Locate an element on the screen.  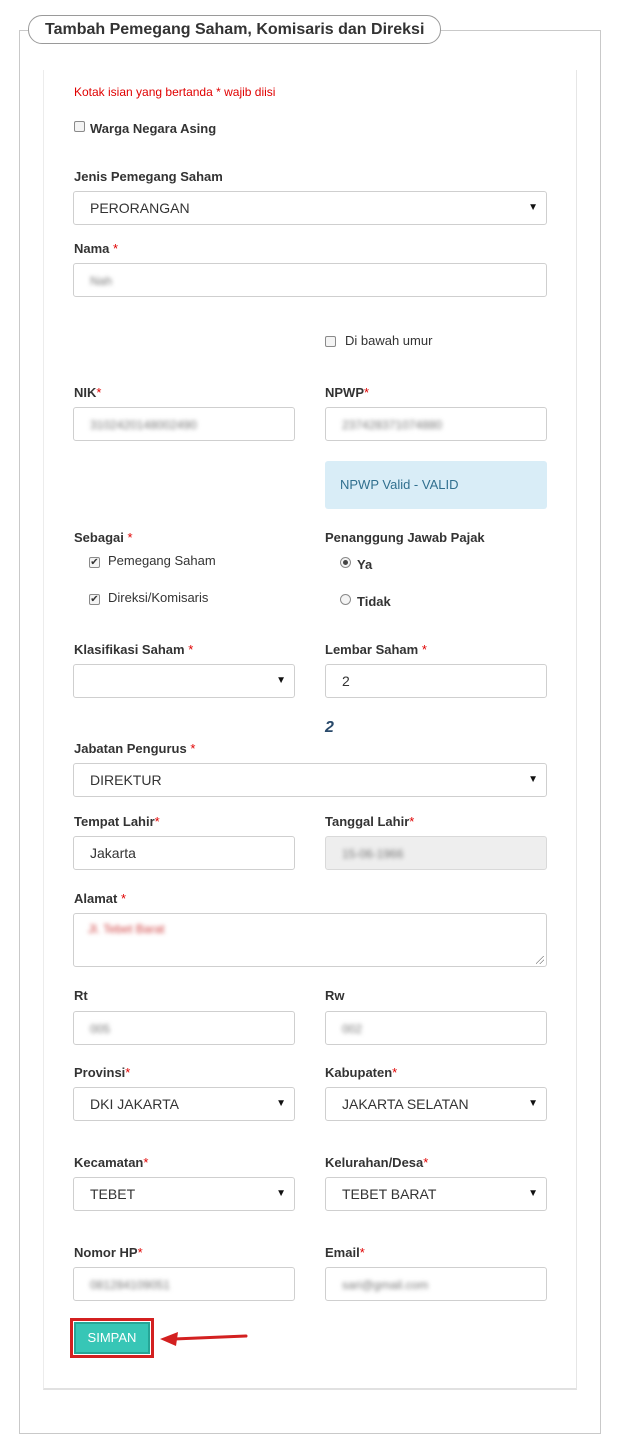
tempat-lahir-label-text: Tempat Lahir is located at coordinates (114, 821).